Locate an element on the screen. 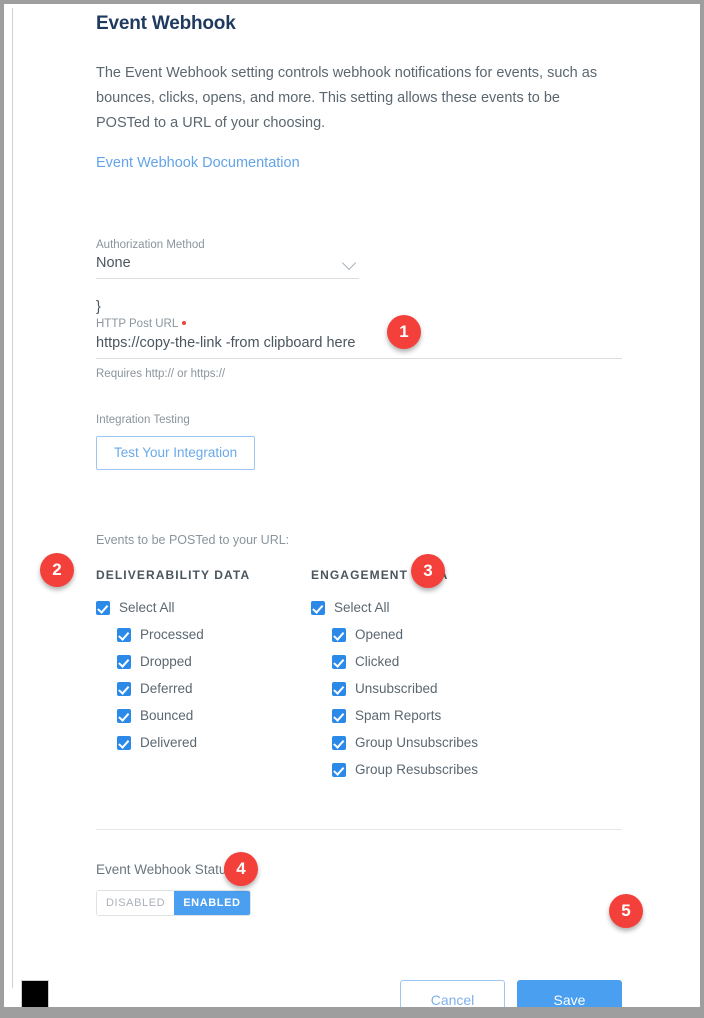 Image resolution: width=704 pixels, height=1018 pixels. engagement-item-group-unsubscribes: Group Unsubscribes is located at coordinates (418, 743).